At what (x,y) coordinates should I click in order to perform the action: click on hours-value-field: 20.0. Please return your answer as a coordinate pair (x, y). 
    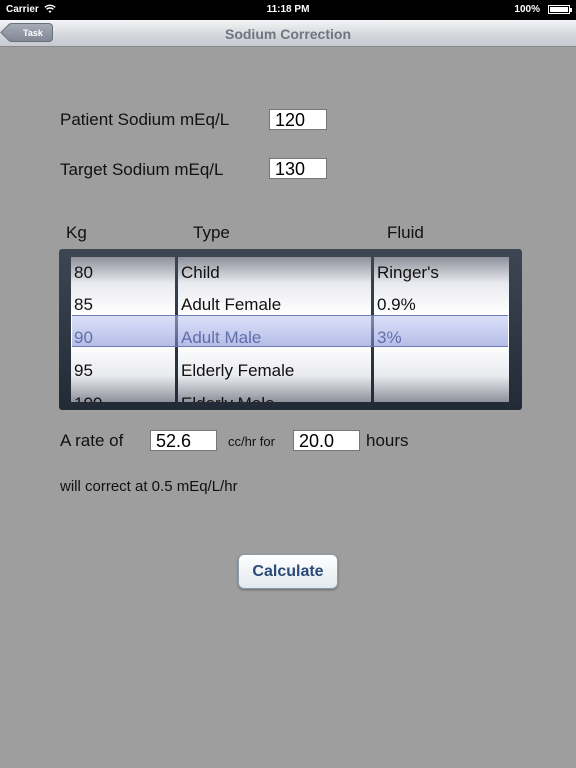
    Looking at the image, I should click on (326, 440).